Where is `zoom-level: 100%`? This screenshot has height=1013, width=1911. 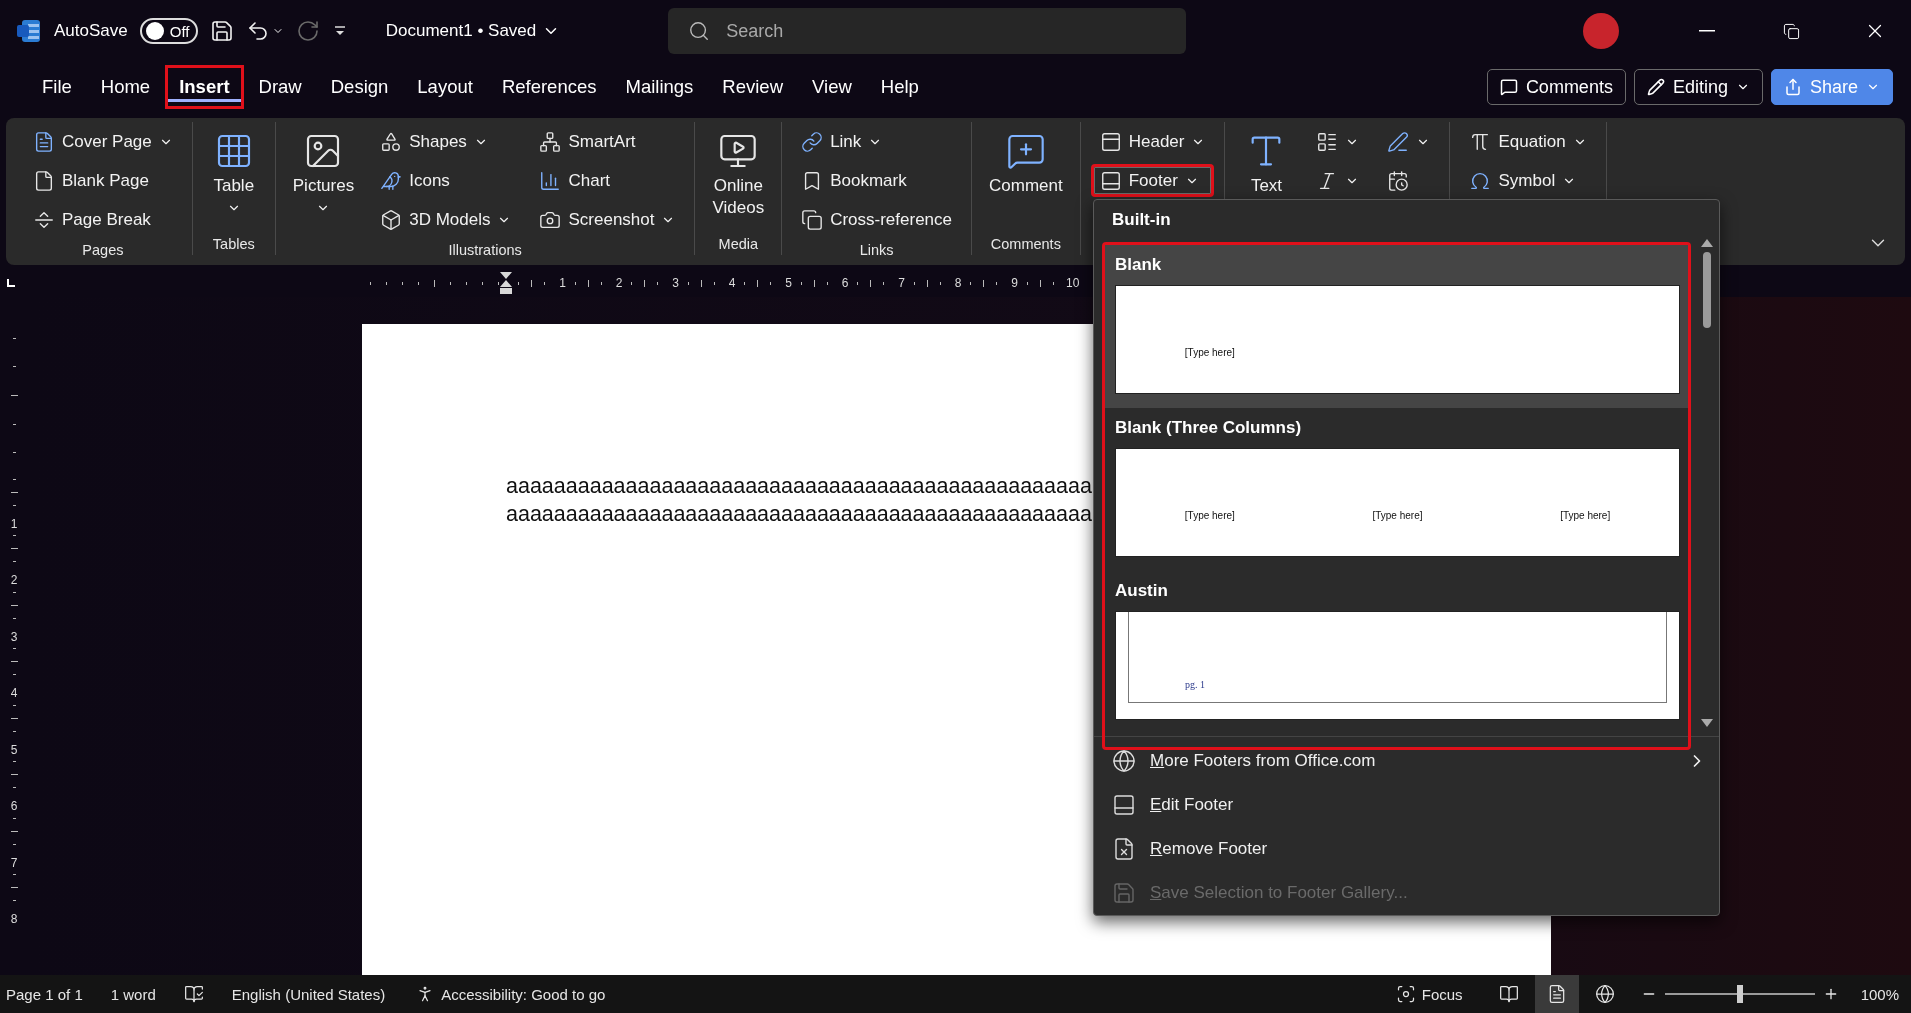 zoom-level: 100% is located at coordinates (1879, 994).